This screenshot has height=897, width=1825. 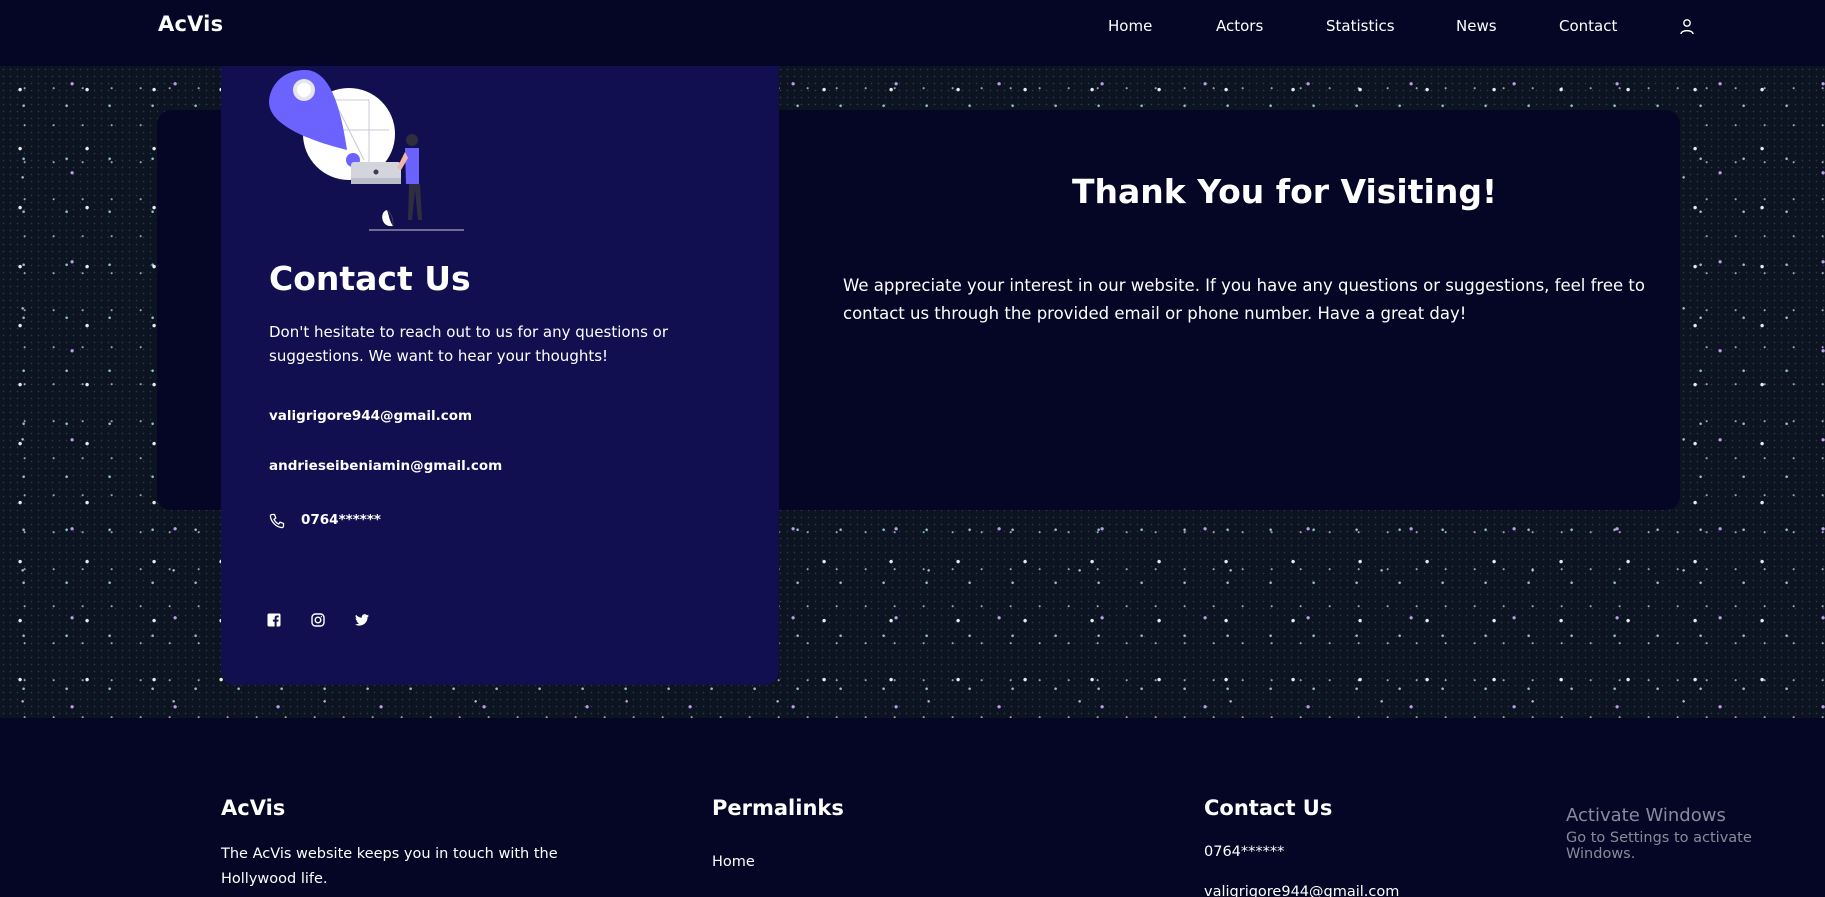 I want to click on twitter-icon, so click(x=362, y=620).